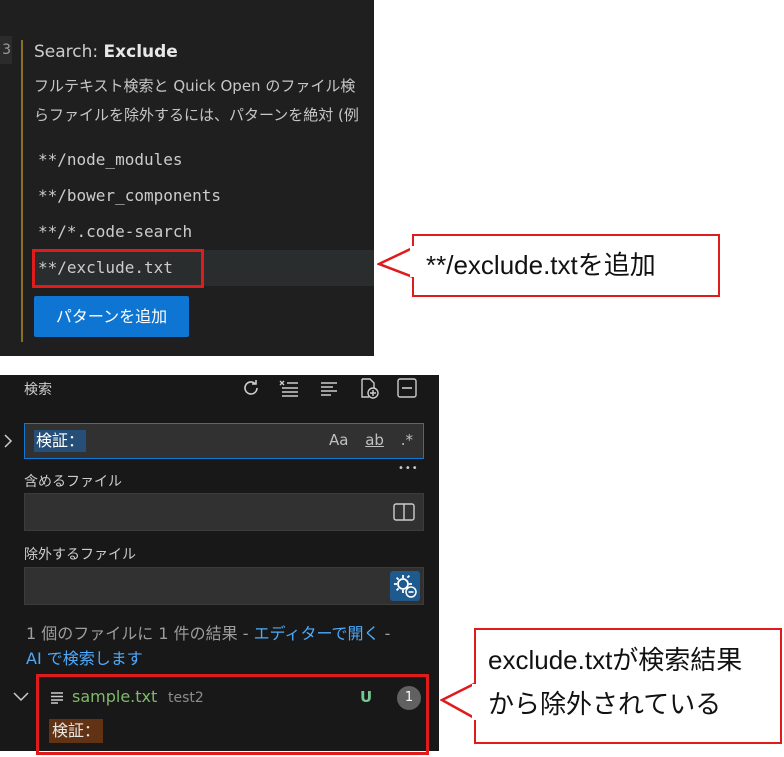 The image size is (784, 757). I want to click on highlight-search-result, so click(232, 714).